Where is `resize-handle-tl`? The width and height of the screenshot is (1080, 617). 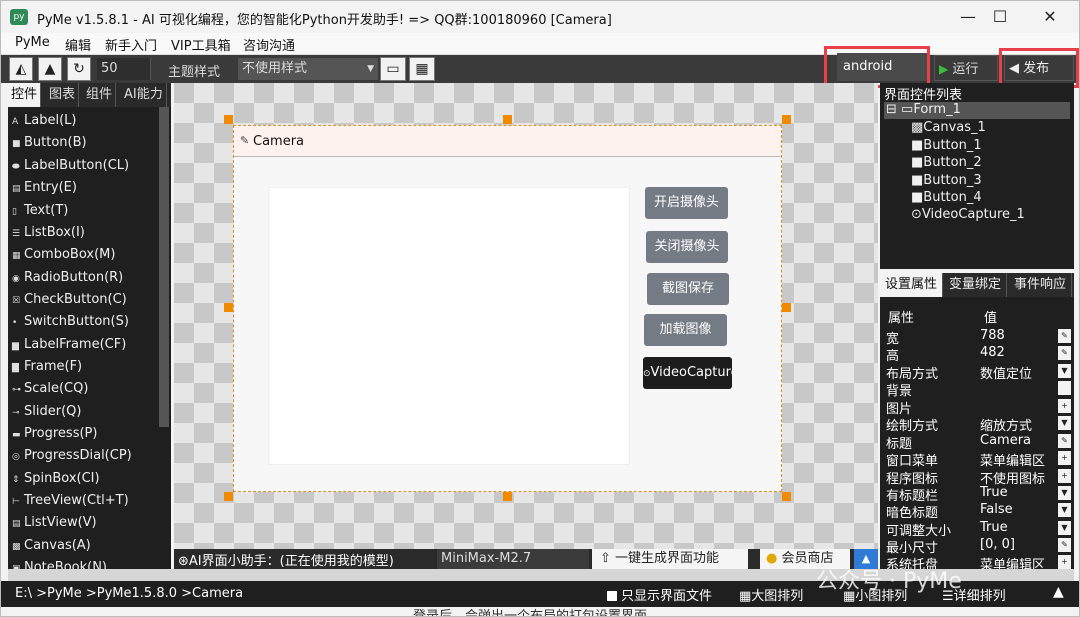 resize-handle-tl is located at coordinates (228, 119).